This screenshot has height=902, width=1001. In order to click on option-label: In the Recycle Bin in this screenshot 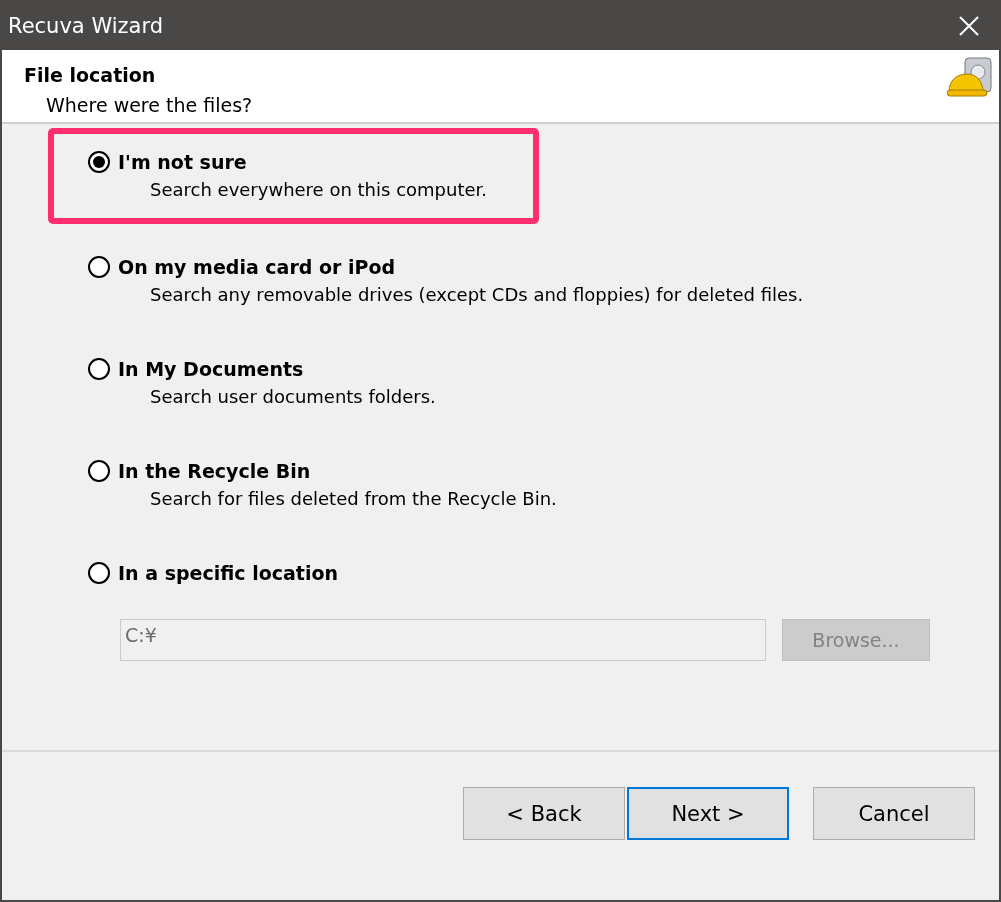, I will do `click(214, 471)`.